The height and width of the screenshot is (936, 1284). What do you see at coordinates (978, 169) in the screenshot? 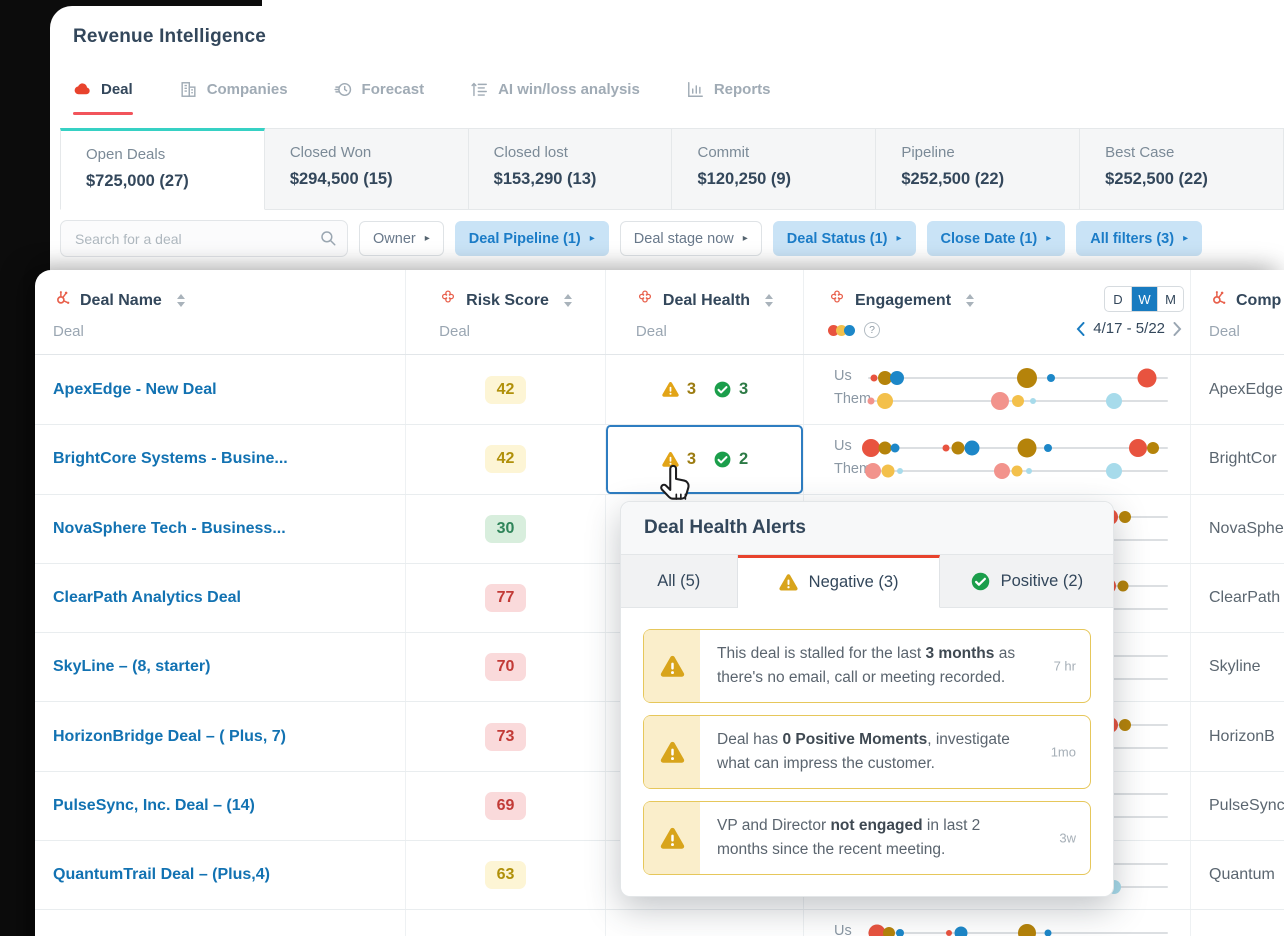
I see `summary-card-pipeline: Pipeline $252,500 (22)` at bounding box center [978, 169].